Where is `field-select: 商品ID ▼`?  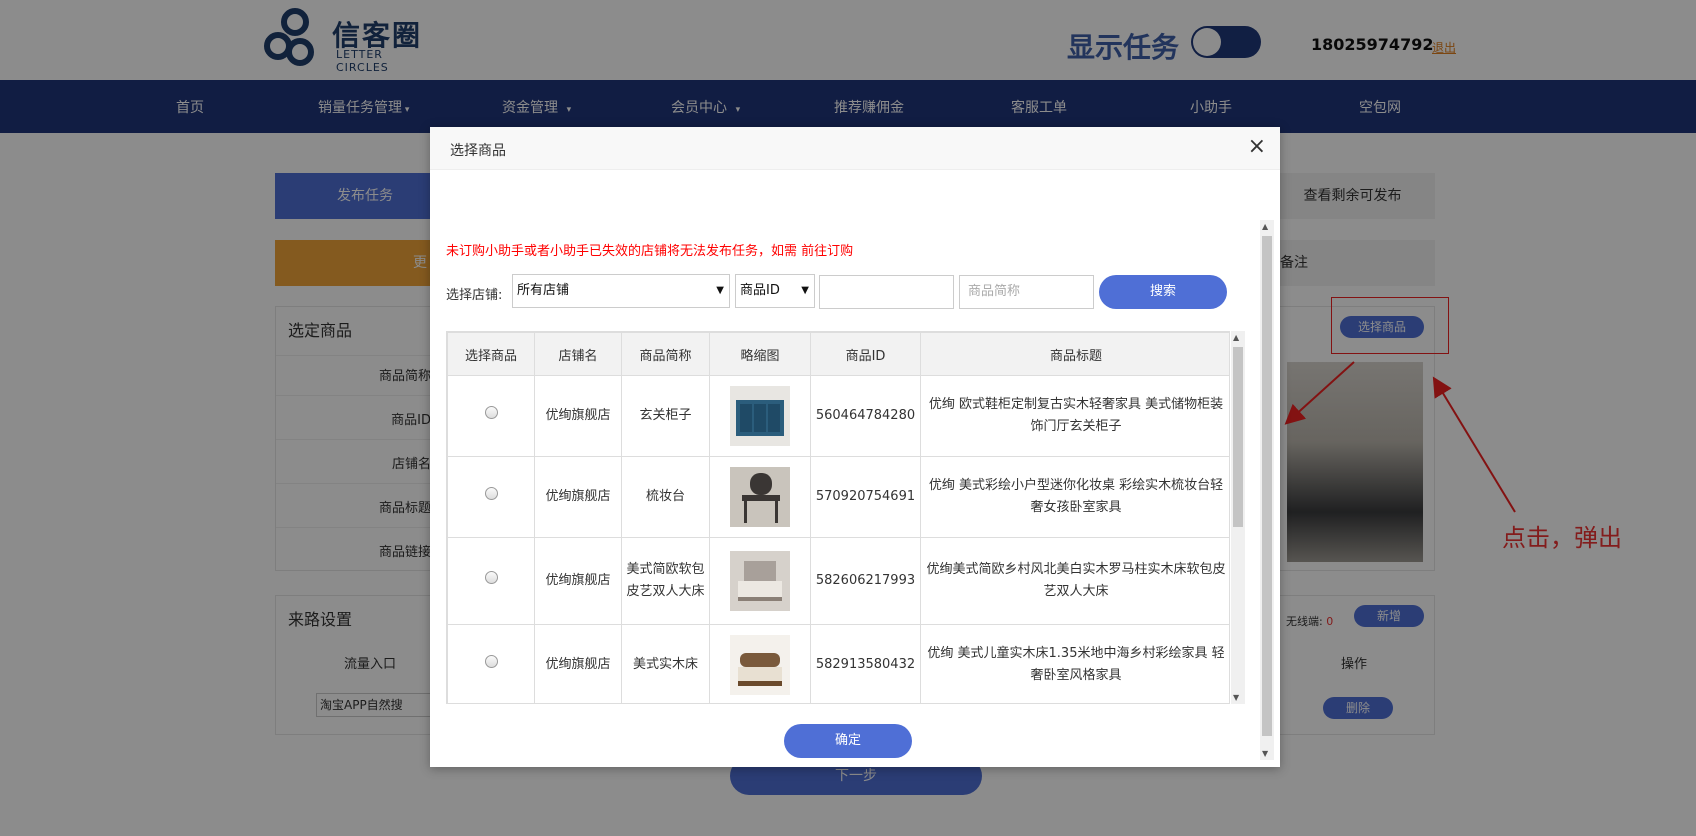 field-select: 商品ID ▼ is located at coordinates (775, 291).